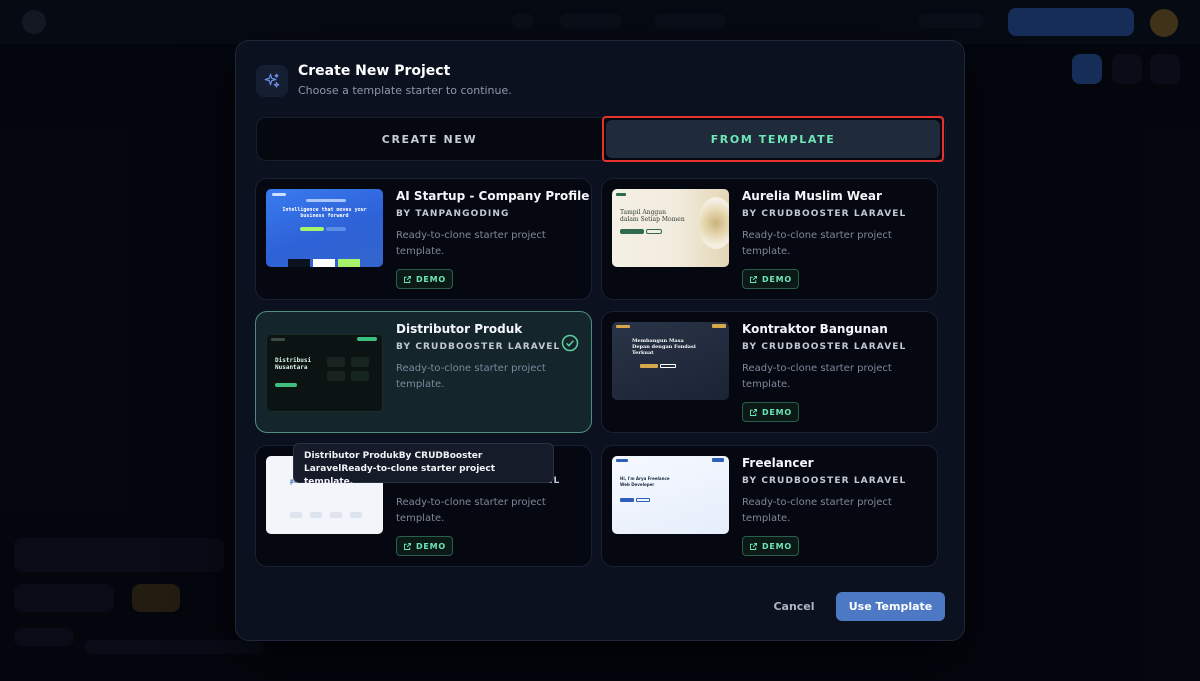  Describe the element at coordinates (812, 196) in the screenshot. I see `template-name: Aurelia Muslim Wear` at that location.